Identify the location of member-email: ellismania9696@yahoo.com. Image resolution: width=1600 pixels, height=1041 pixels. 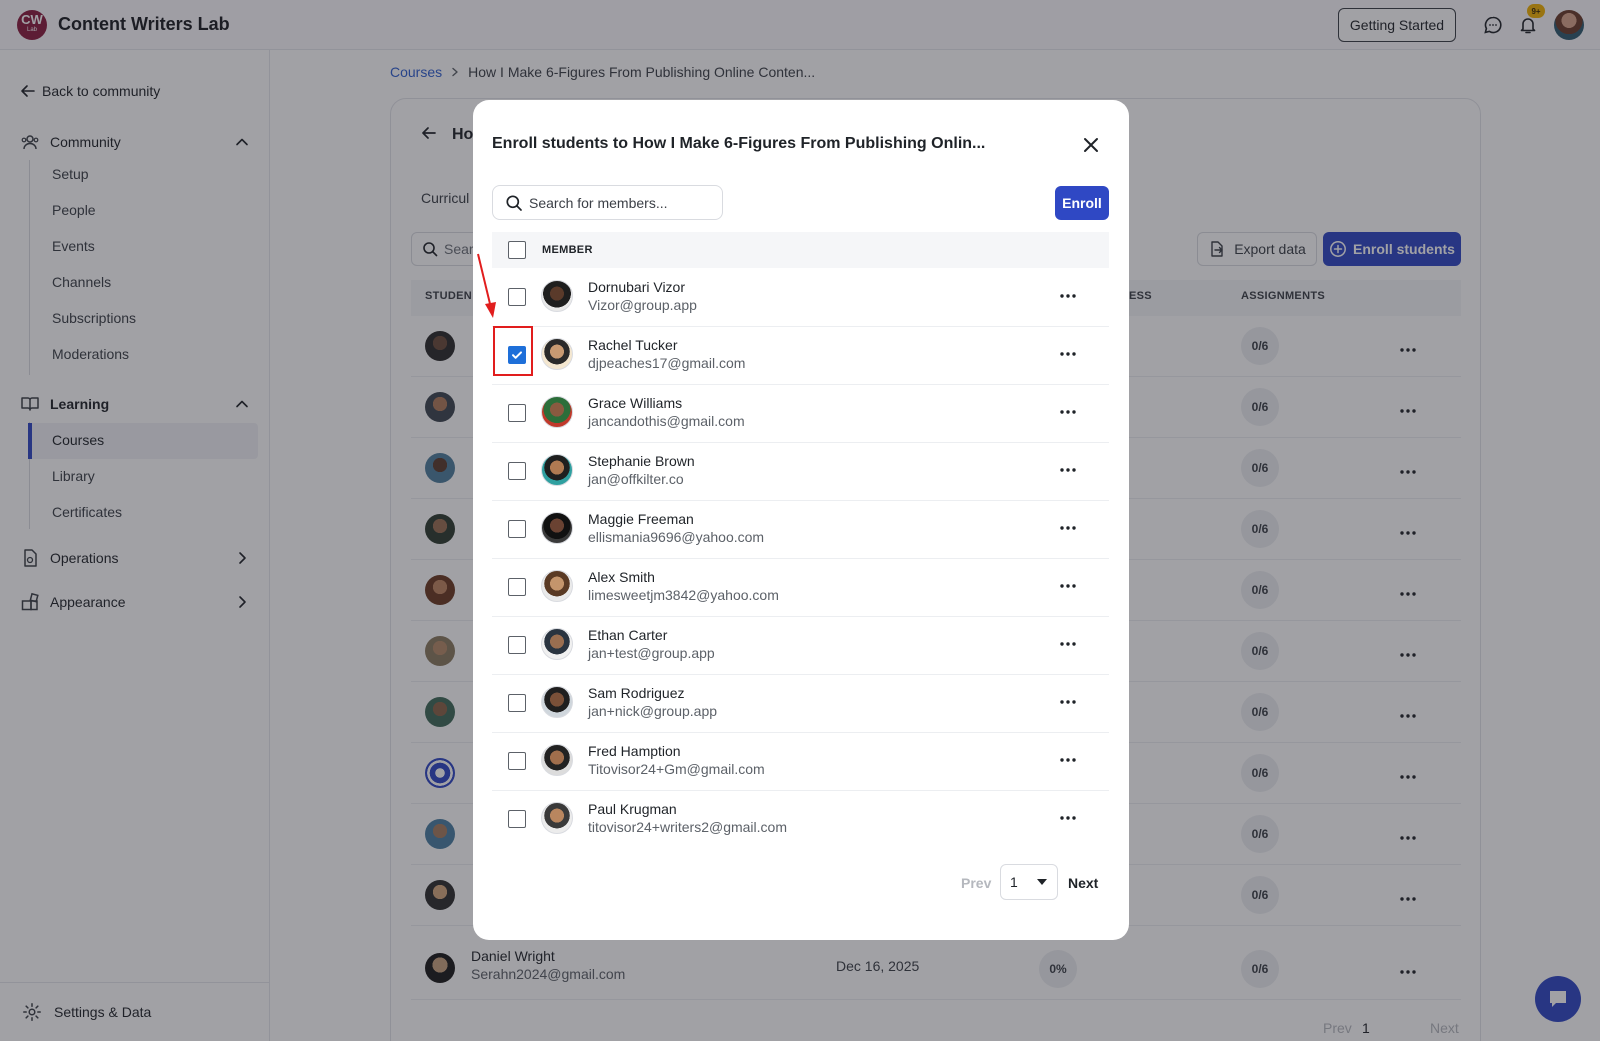
(676, 537).